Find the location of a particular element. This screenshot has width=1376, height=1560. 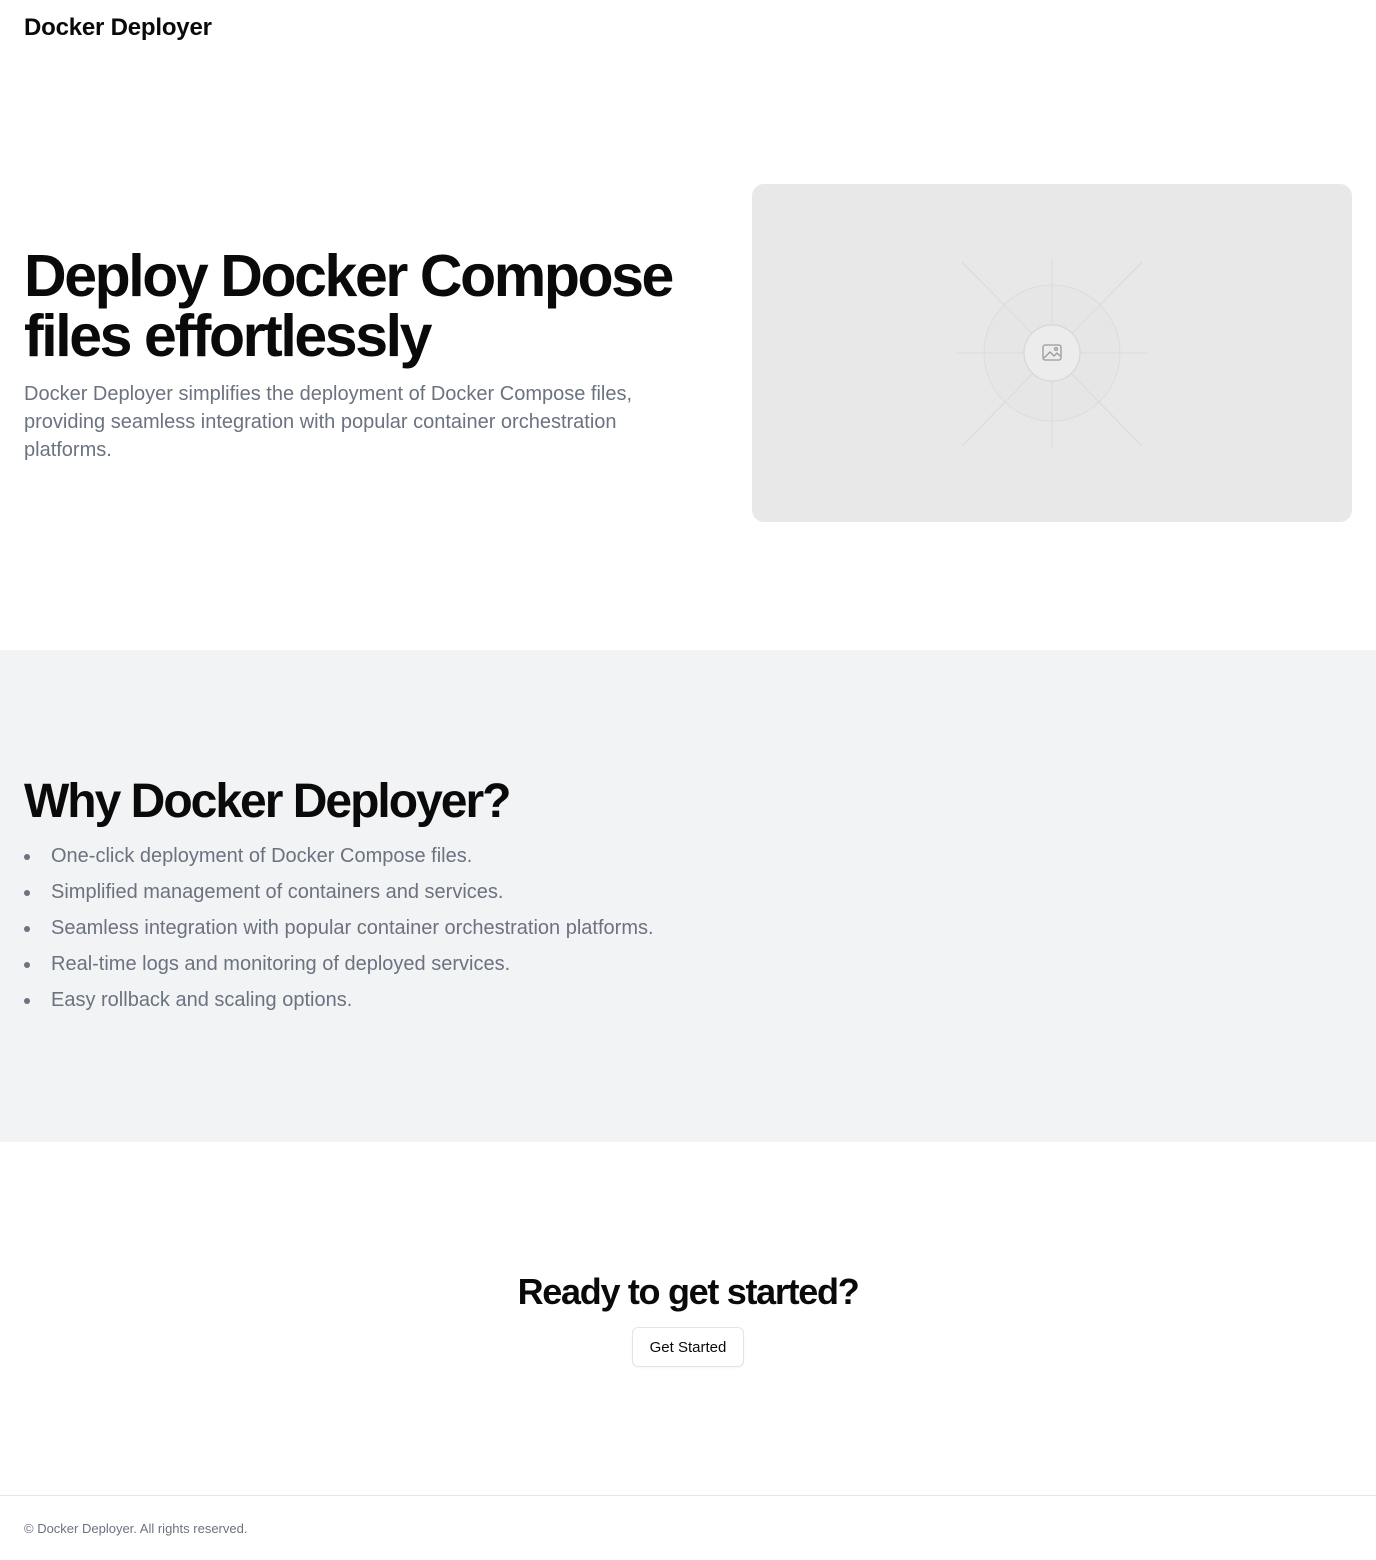

site-footer: © Docker Deployer. All rights reserved. is located at coordinates (688, 1527).